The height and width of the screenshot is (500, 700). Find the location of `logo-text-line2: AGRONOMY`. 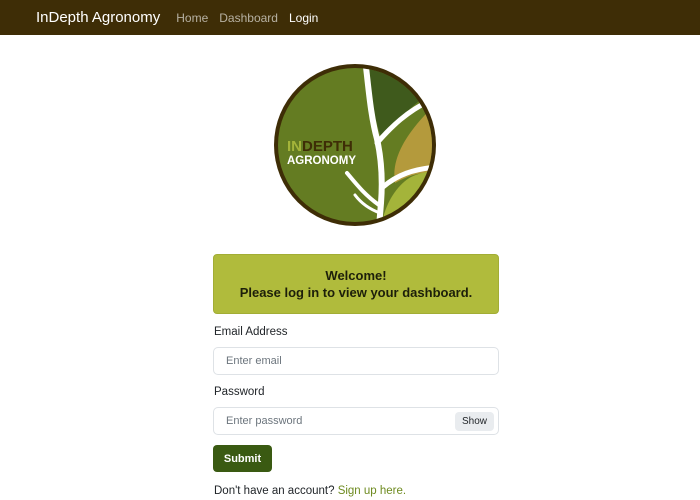

logo-text-line2: AGRONOMY is located at coordinates (321, 161).